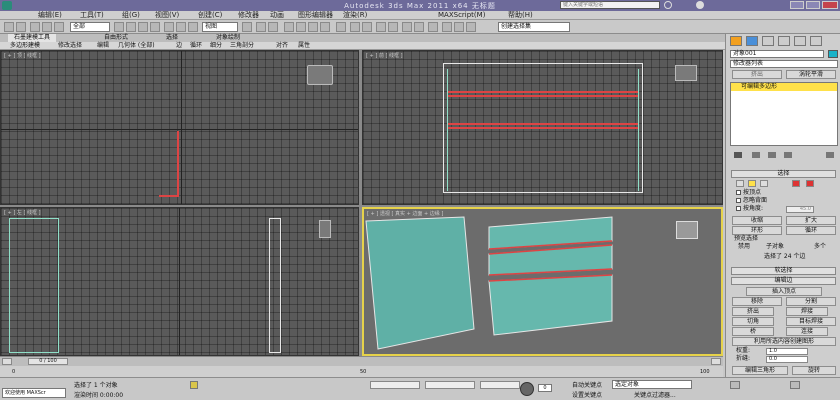 The width and height of the screenshot is (840, 400). I want to click on menu-tools: 工具(T), so click(92, 15).